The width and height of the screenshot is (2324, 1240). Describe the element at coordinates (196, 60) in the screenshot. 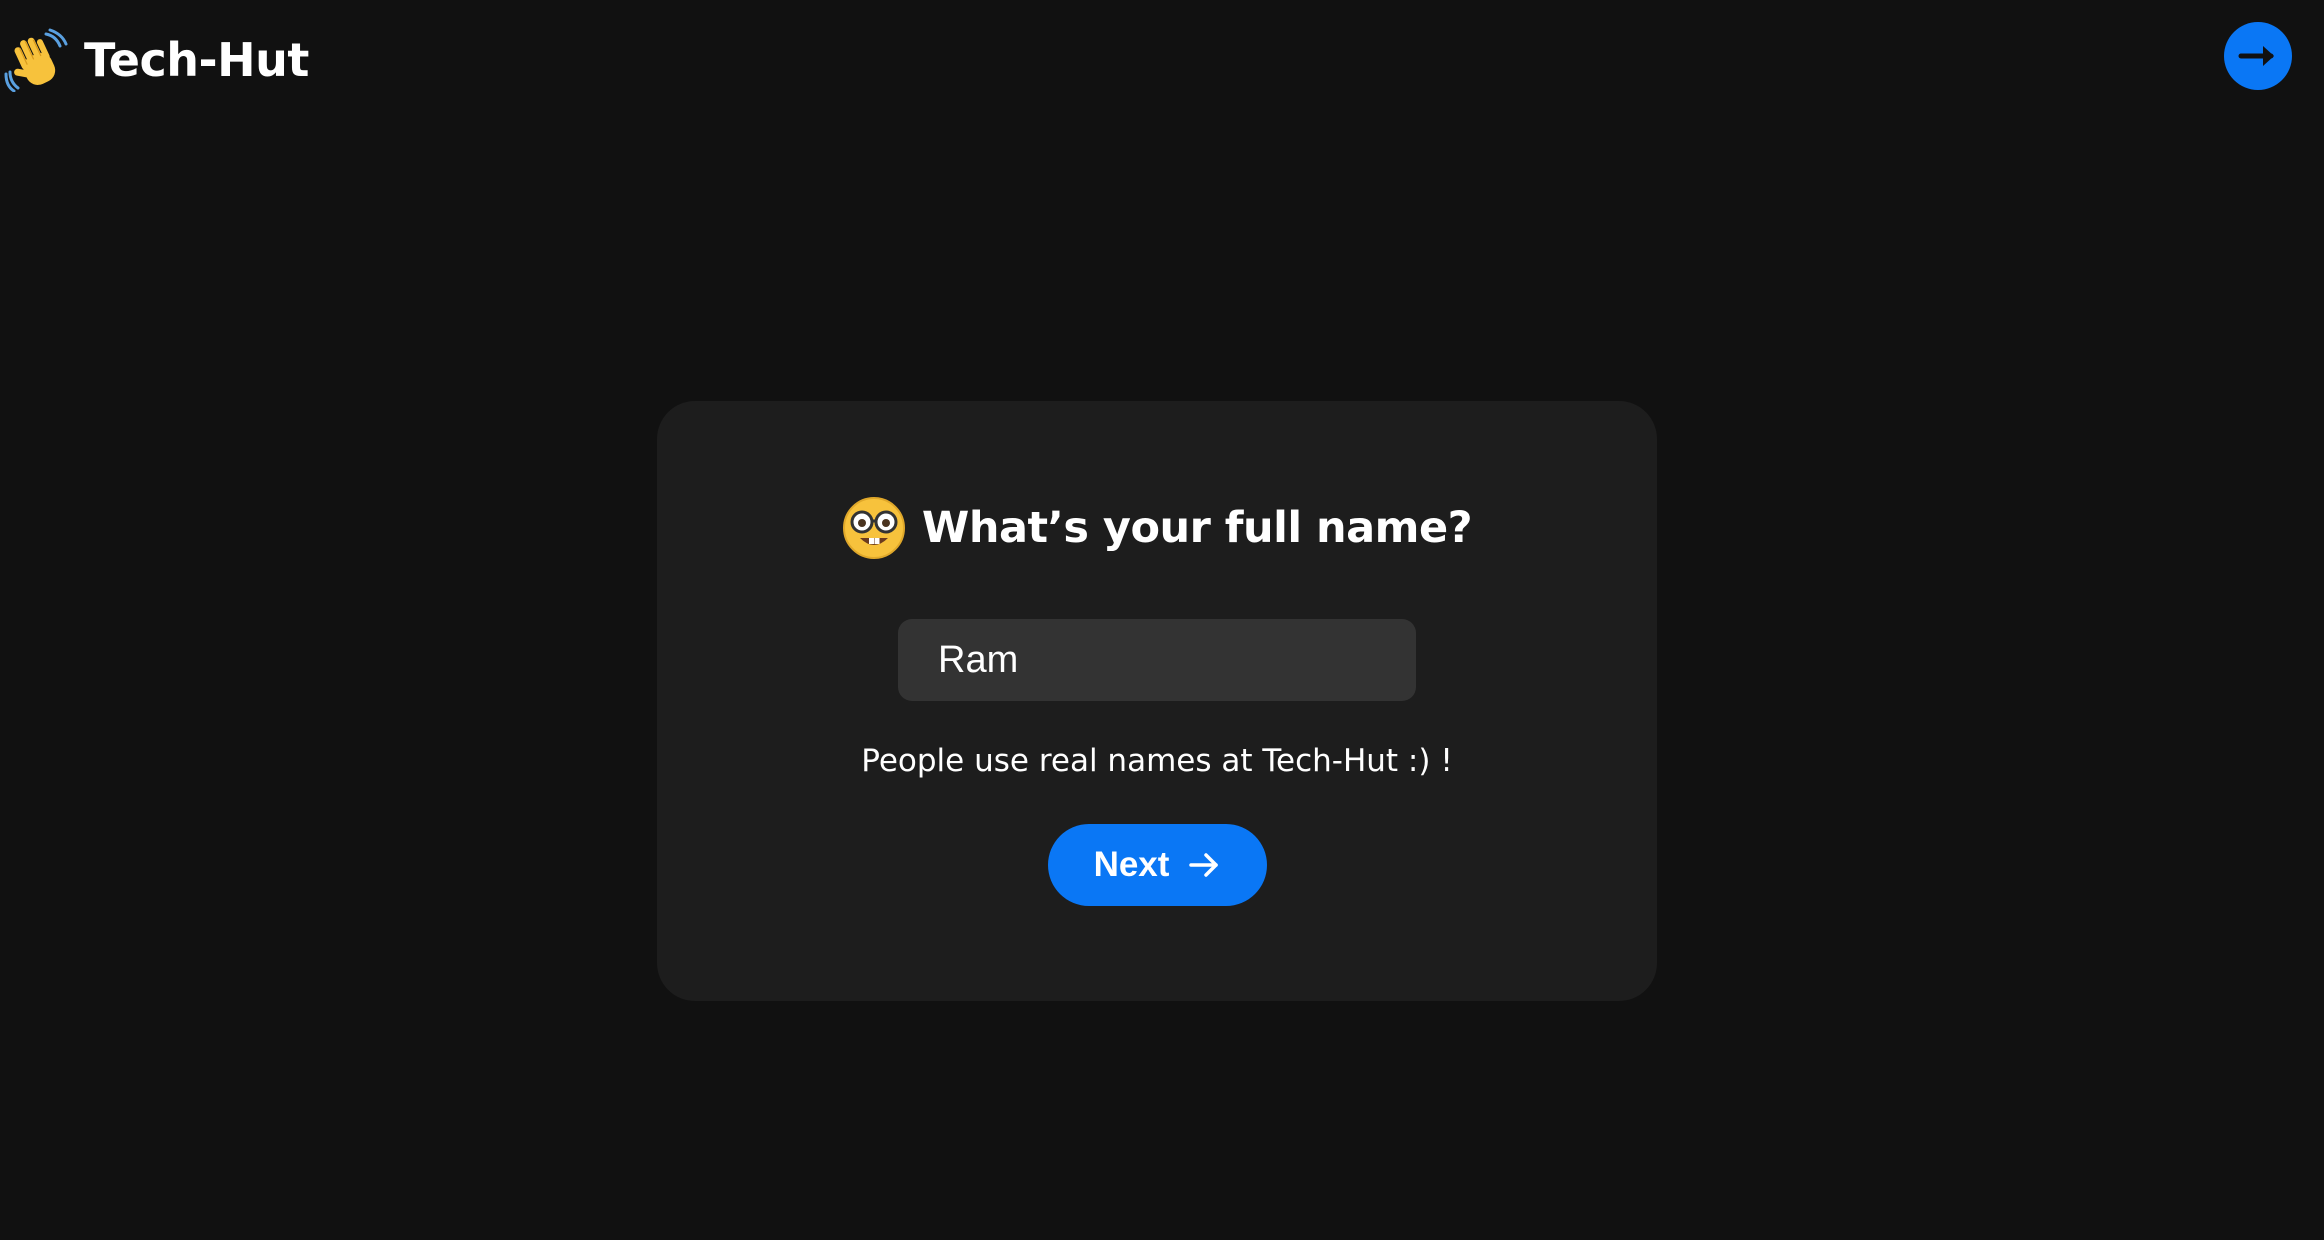

I see `brand-name: Tech-Hut` at that location.